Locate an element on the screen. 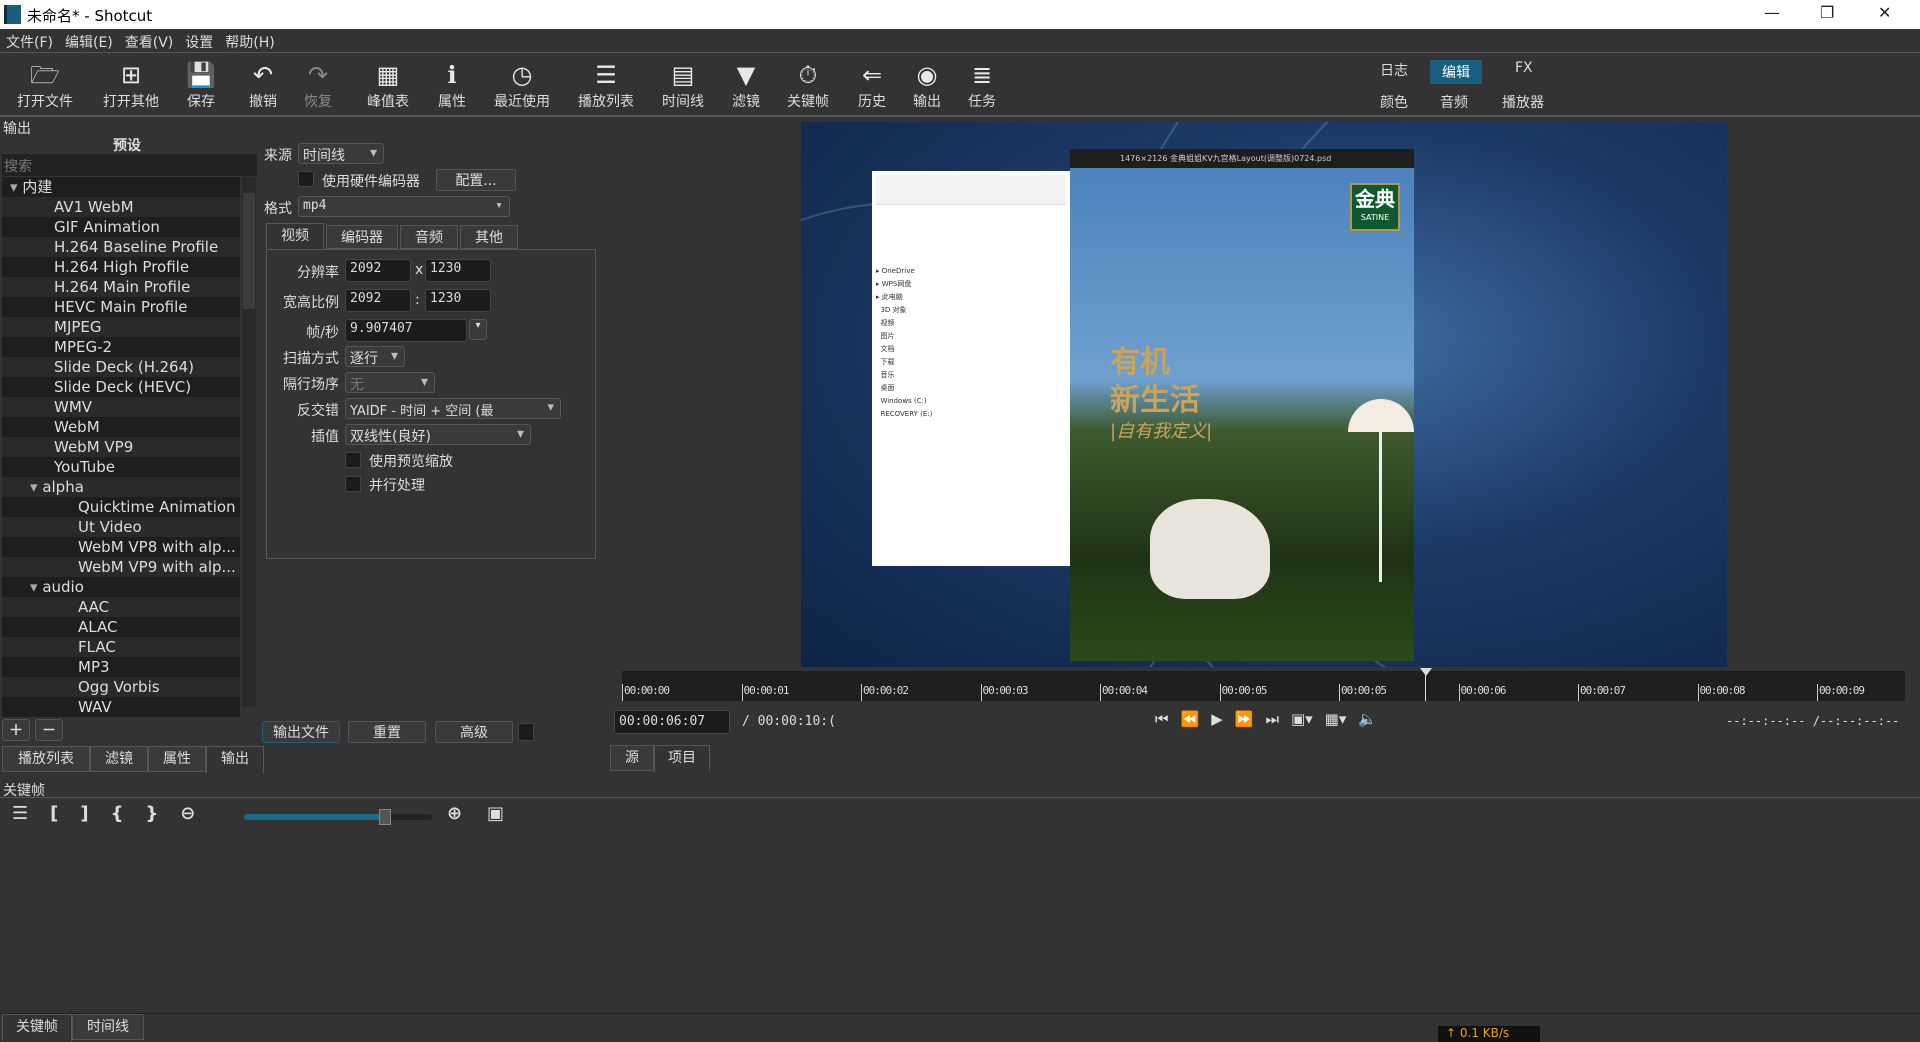 The height and width of the screenshot is (1042, 1920). skip-next-icon: ⏭ is located at coordinates (1272, 719).